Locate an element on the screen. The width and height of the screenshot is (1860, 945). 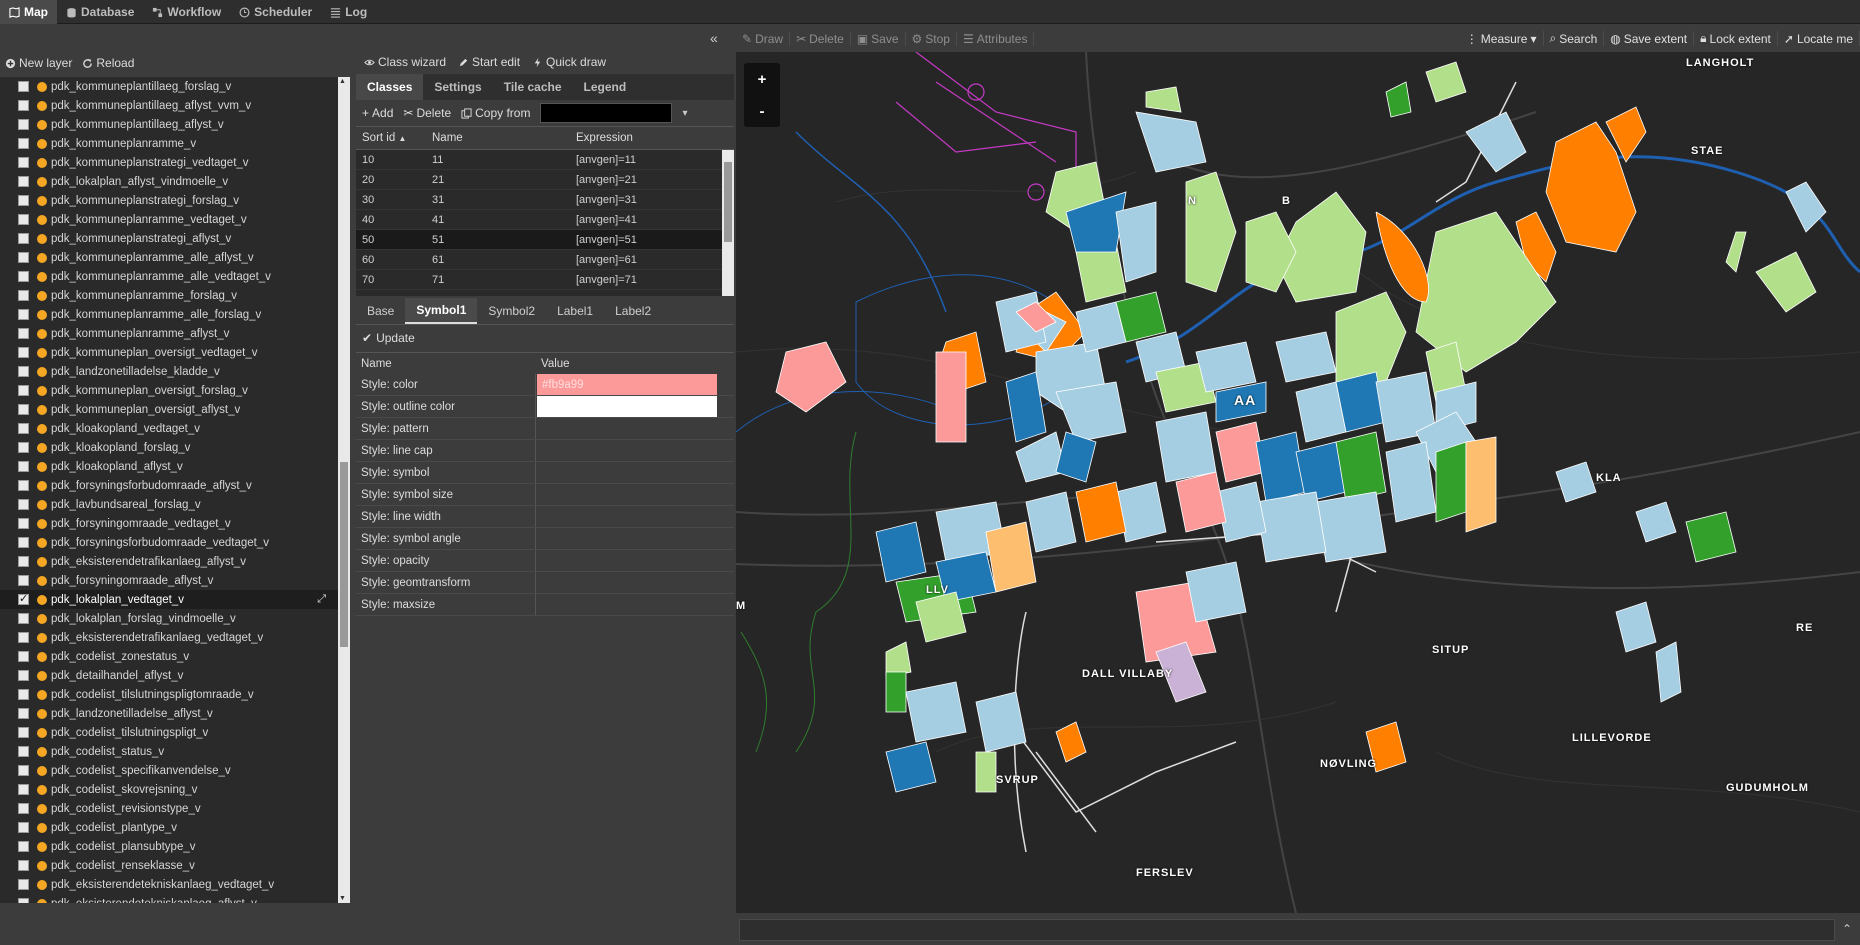
tab-scheduler: Scheduler is located at coordinates (275, 12).